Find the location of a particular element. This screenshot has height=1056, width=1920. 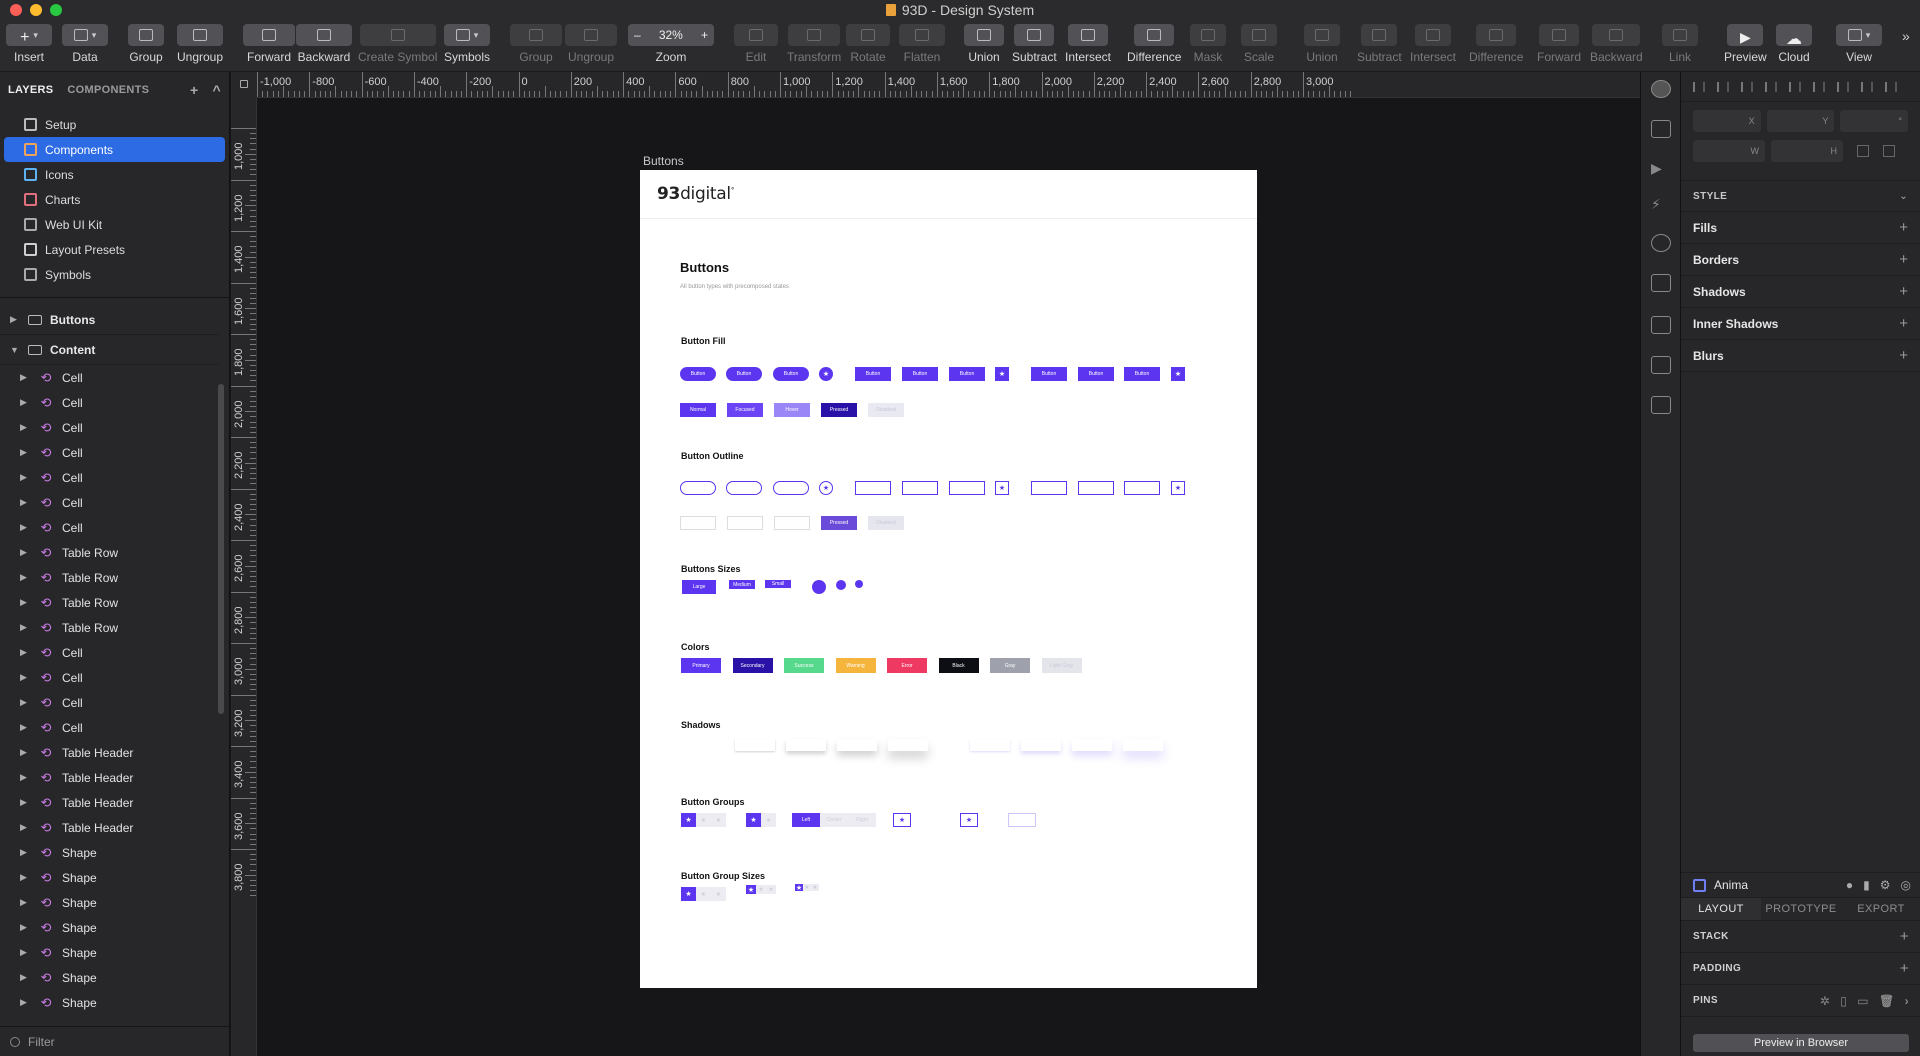

add-borders-button: + is located at coordinates (1903, 259).